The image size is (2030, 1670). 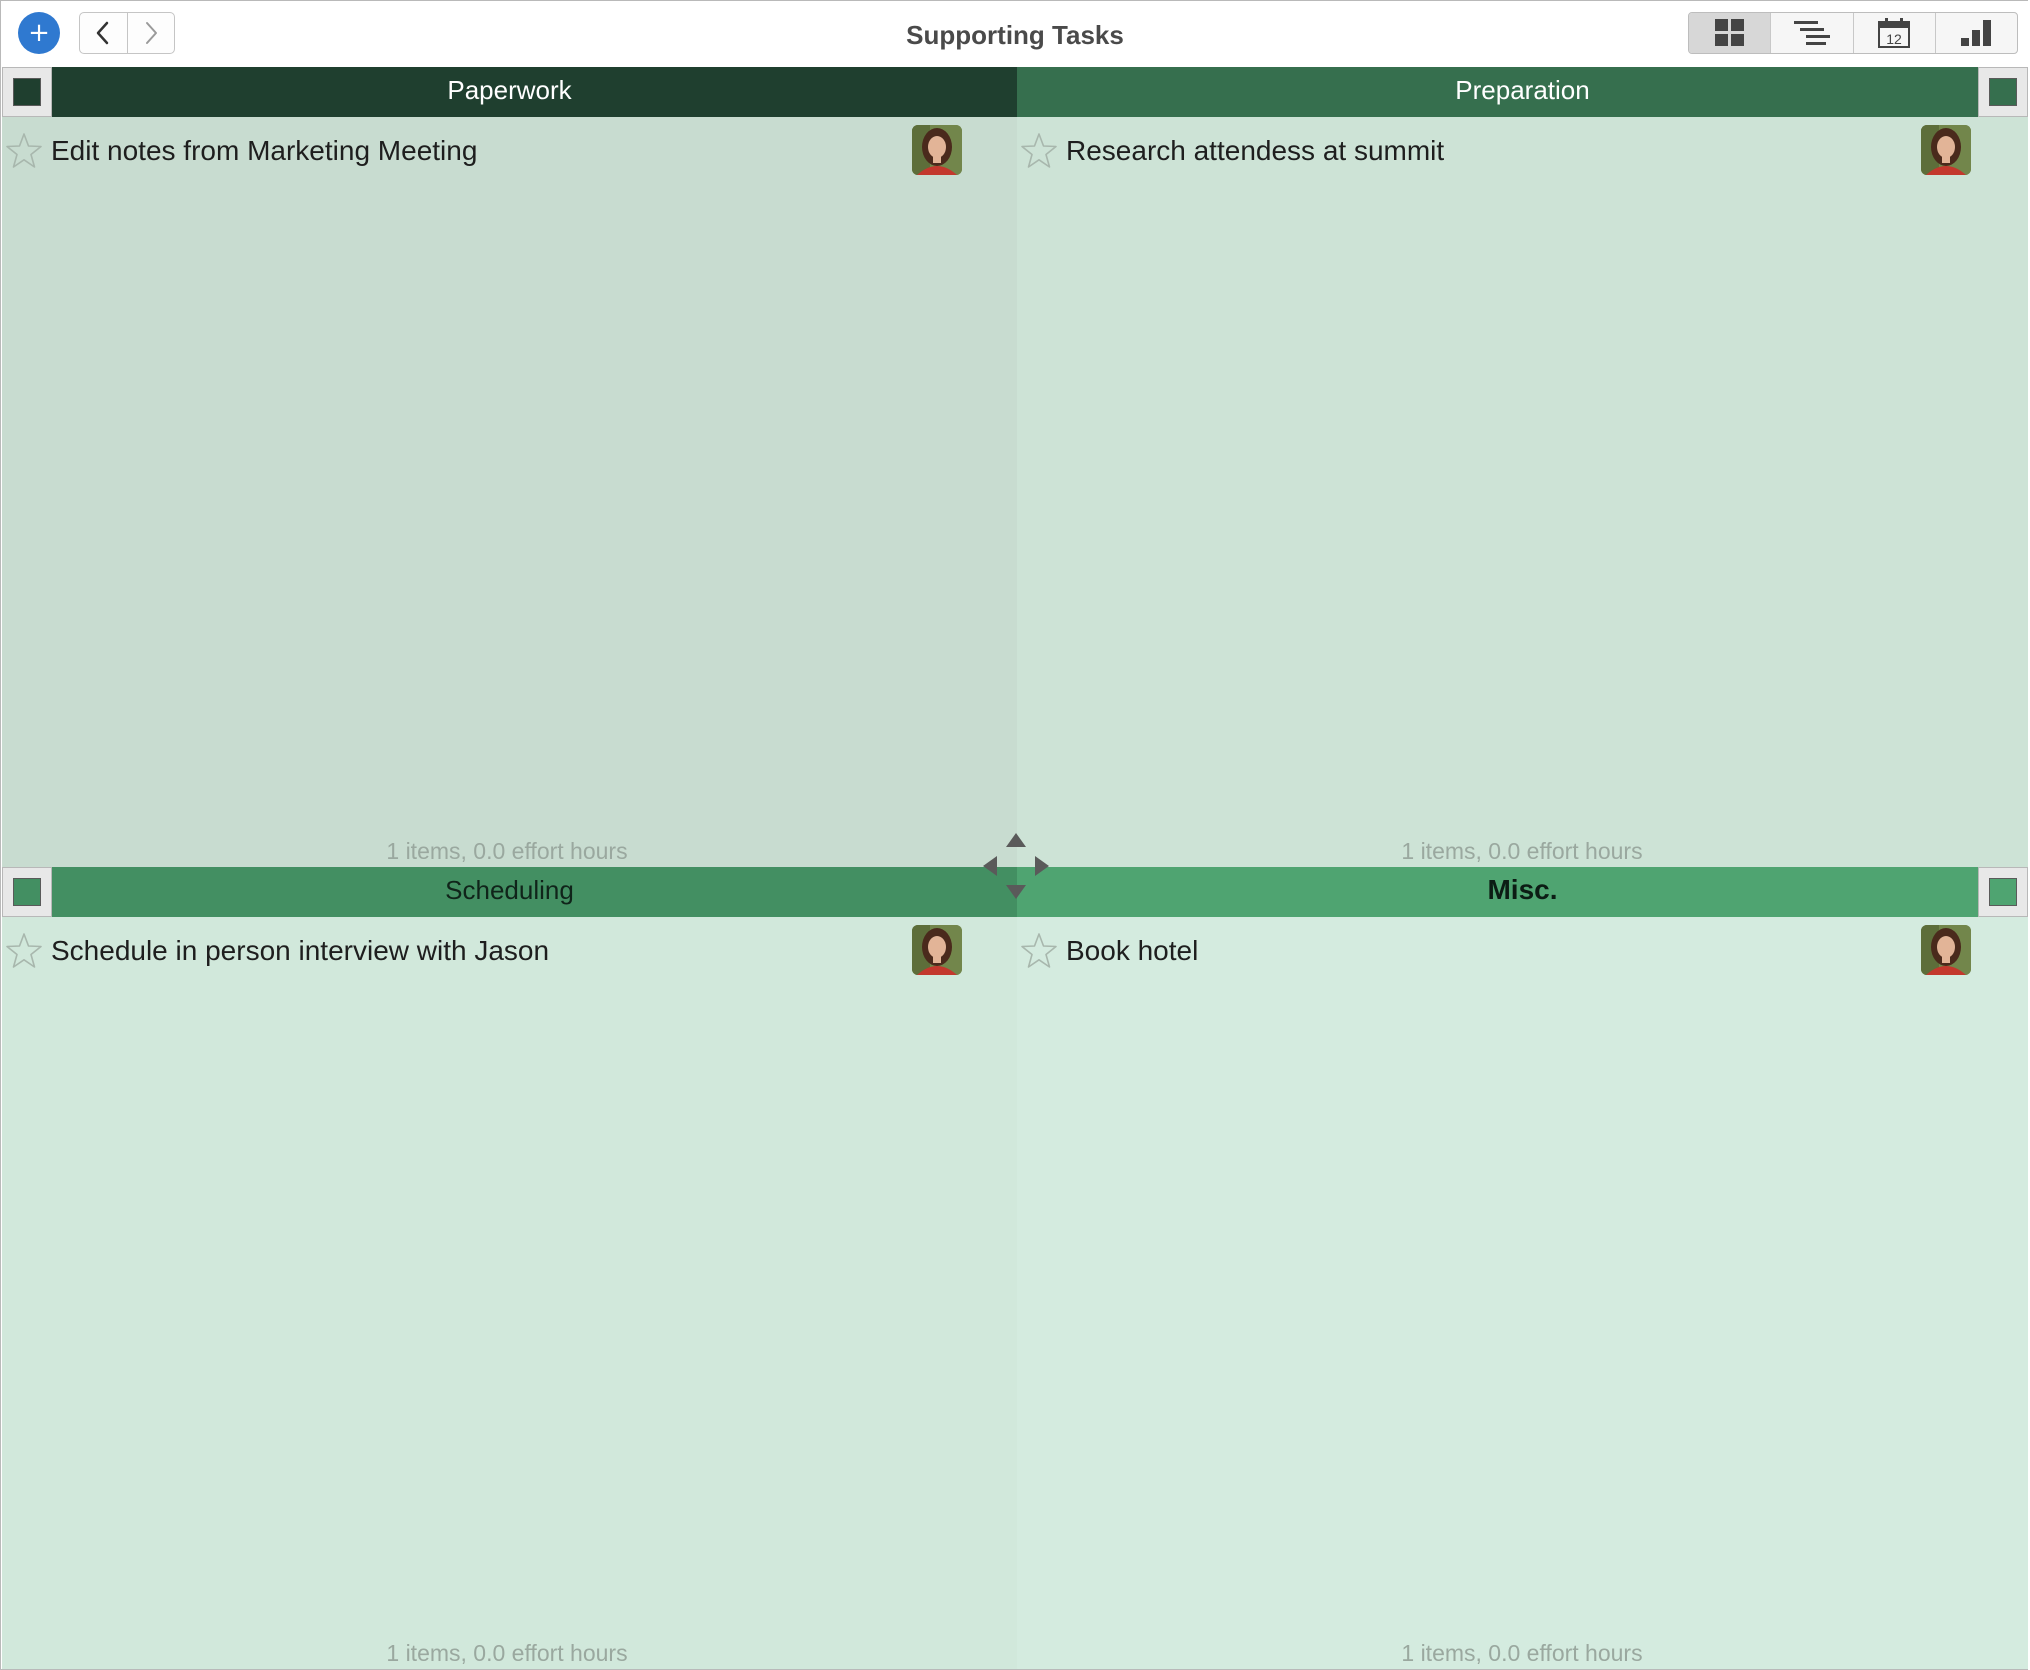 What do you see at coordinates (1132, 950) in the screenshot?
I see `task-title: Book hotel` at bounding box center [1132, 950].